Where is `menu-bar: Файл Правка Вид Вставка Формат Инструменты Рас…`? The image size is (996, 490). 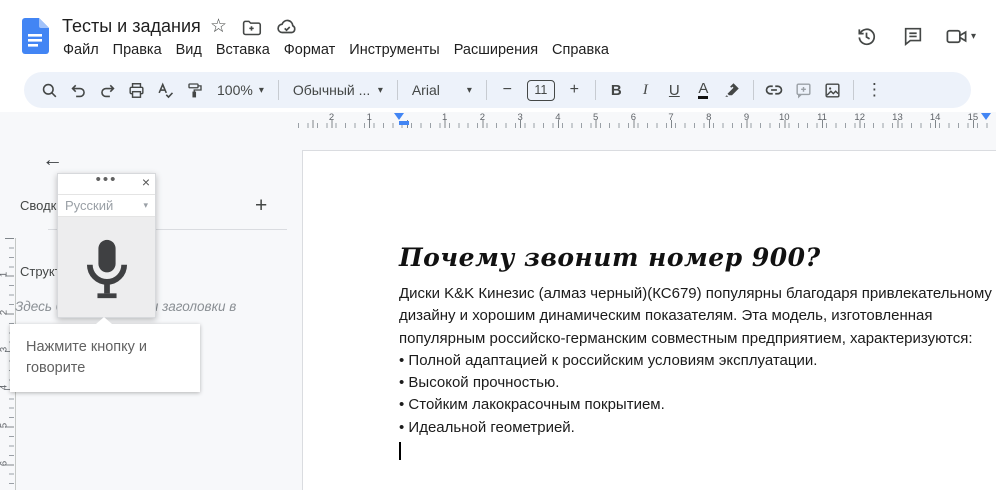 menu-bar: Файл Правка Вид Вставка Формат Инструменты Рас… is located at coordinates (336, 50).